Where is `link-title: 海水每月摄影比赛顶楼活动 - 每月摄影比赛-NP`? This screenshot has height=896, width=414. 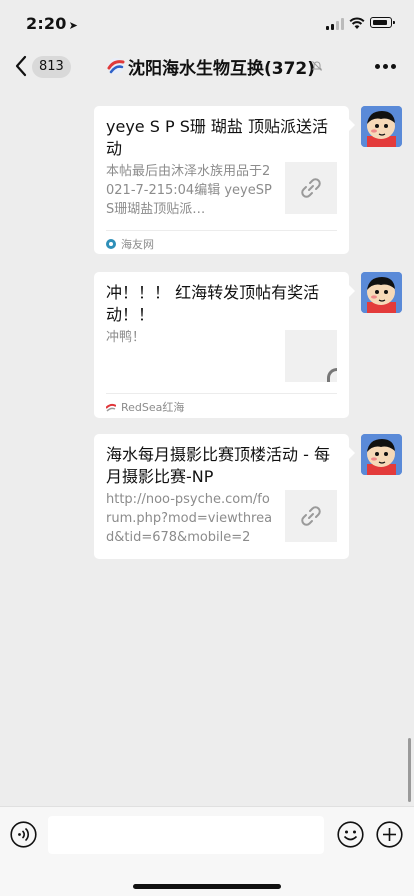
link-title: 海水每月摄影比赛顶楼活动 - 每月摄影比赛-NP is located at coordinates (218, 465).